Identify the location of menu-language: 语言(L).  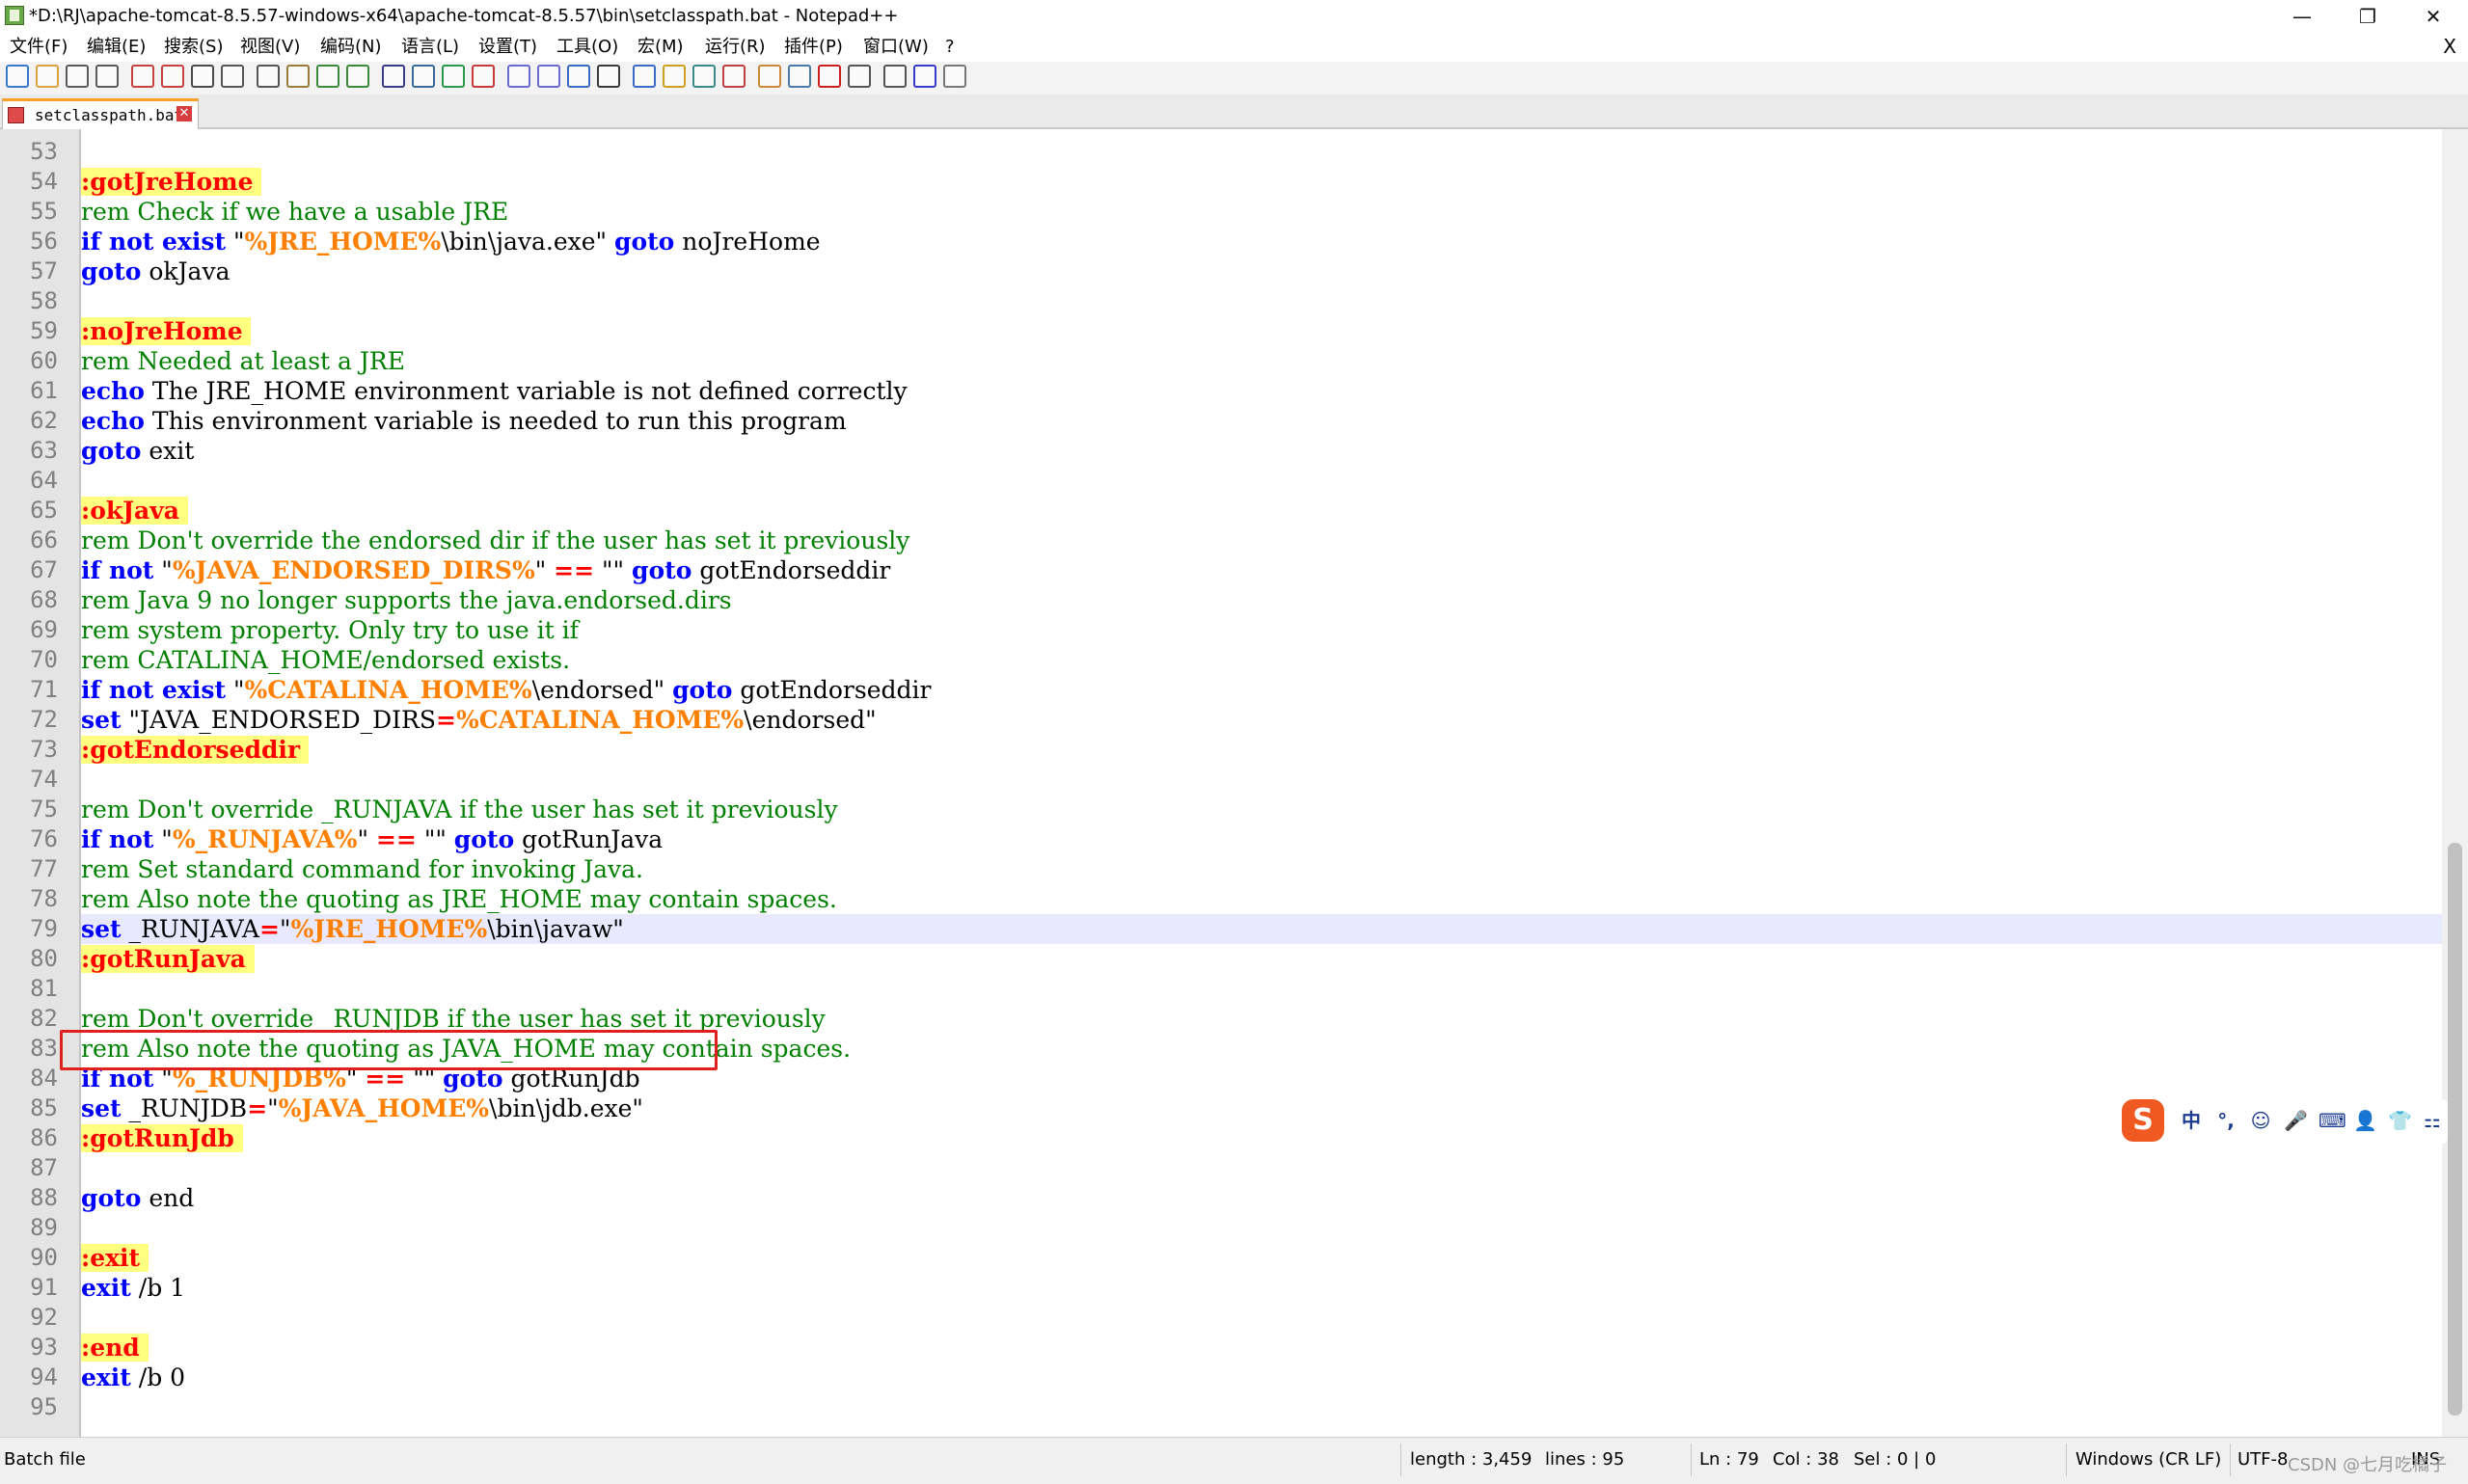
(430, 47).